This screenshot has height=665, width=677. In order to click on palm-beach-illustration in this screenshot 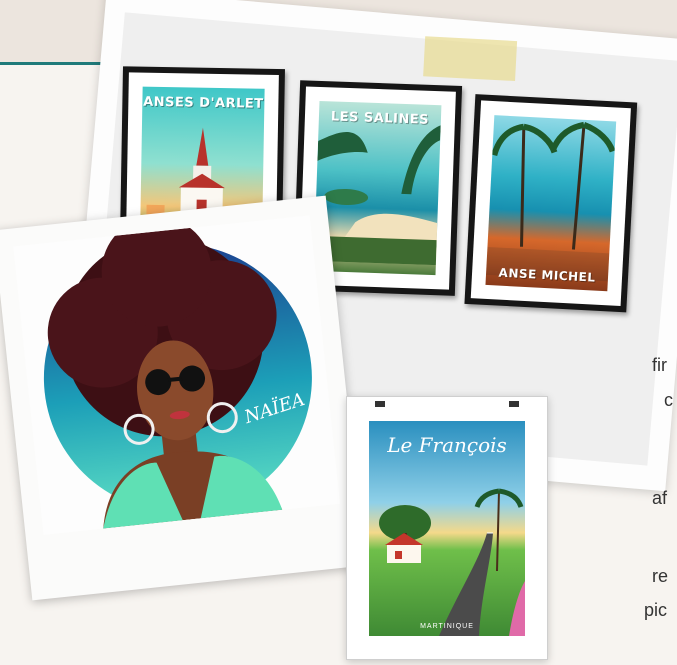, I will do `click(550, 201)`.